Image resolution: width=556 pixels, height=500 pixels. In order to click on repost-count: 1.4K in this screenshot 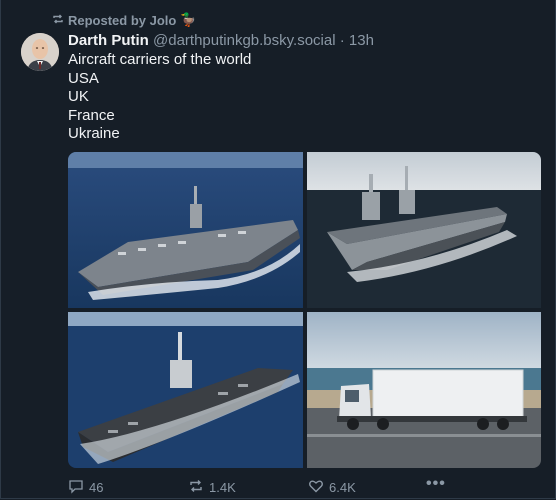, I will do `click(222, 487)`.